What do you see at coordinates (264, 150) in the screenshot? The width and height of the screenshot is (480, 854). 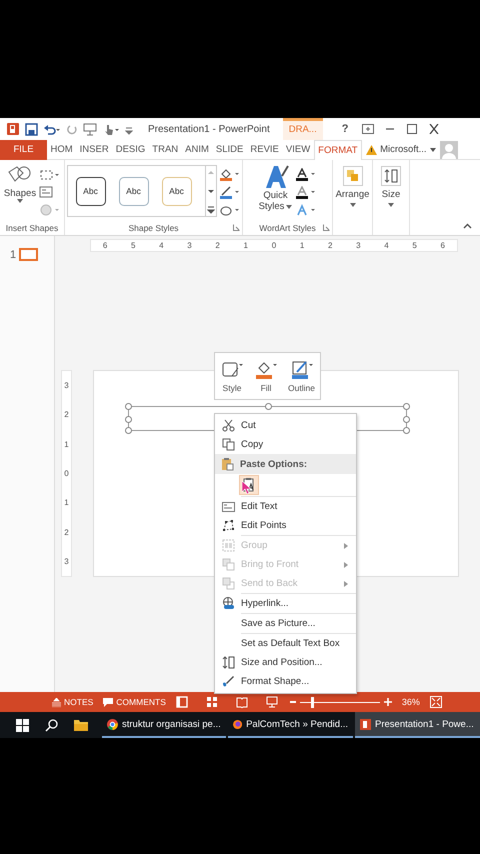 I see `ribbon-tab: REVIE` at bounding box center [264, 150].